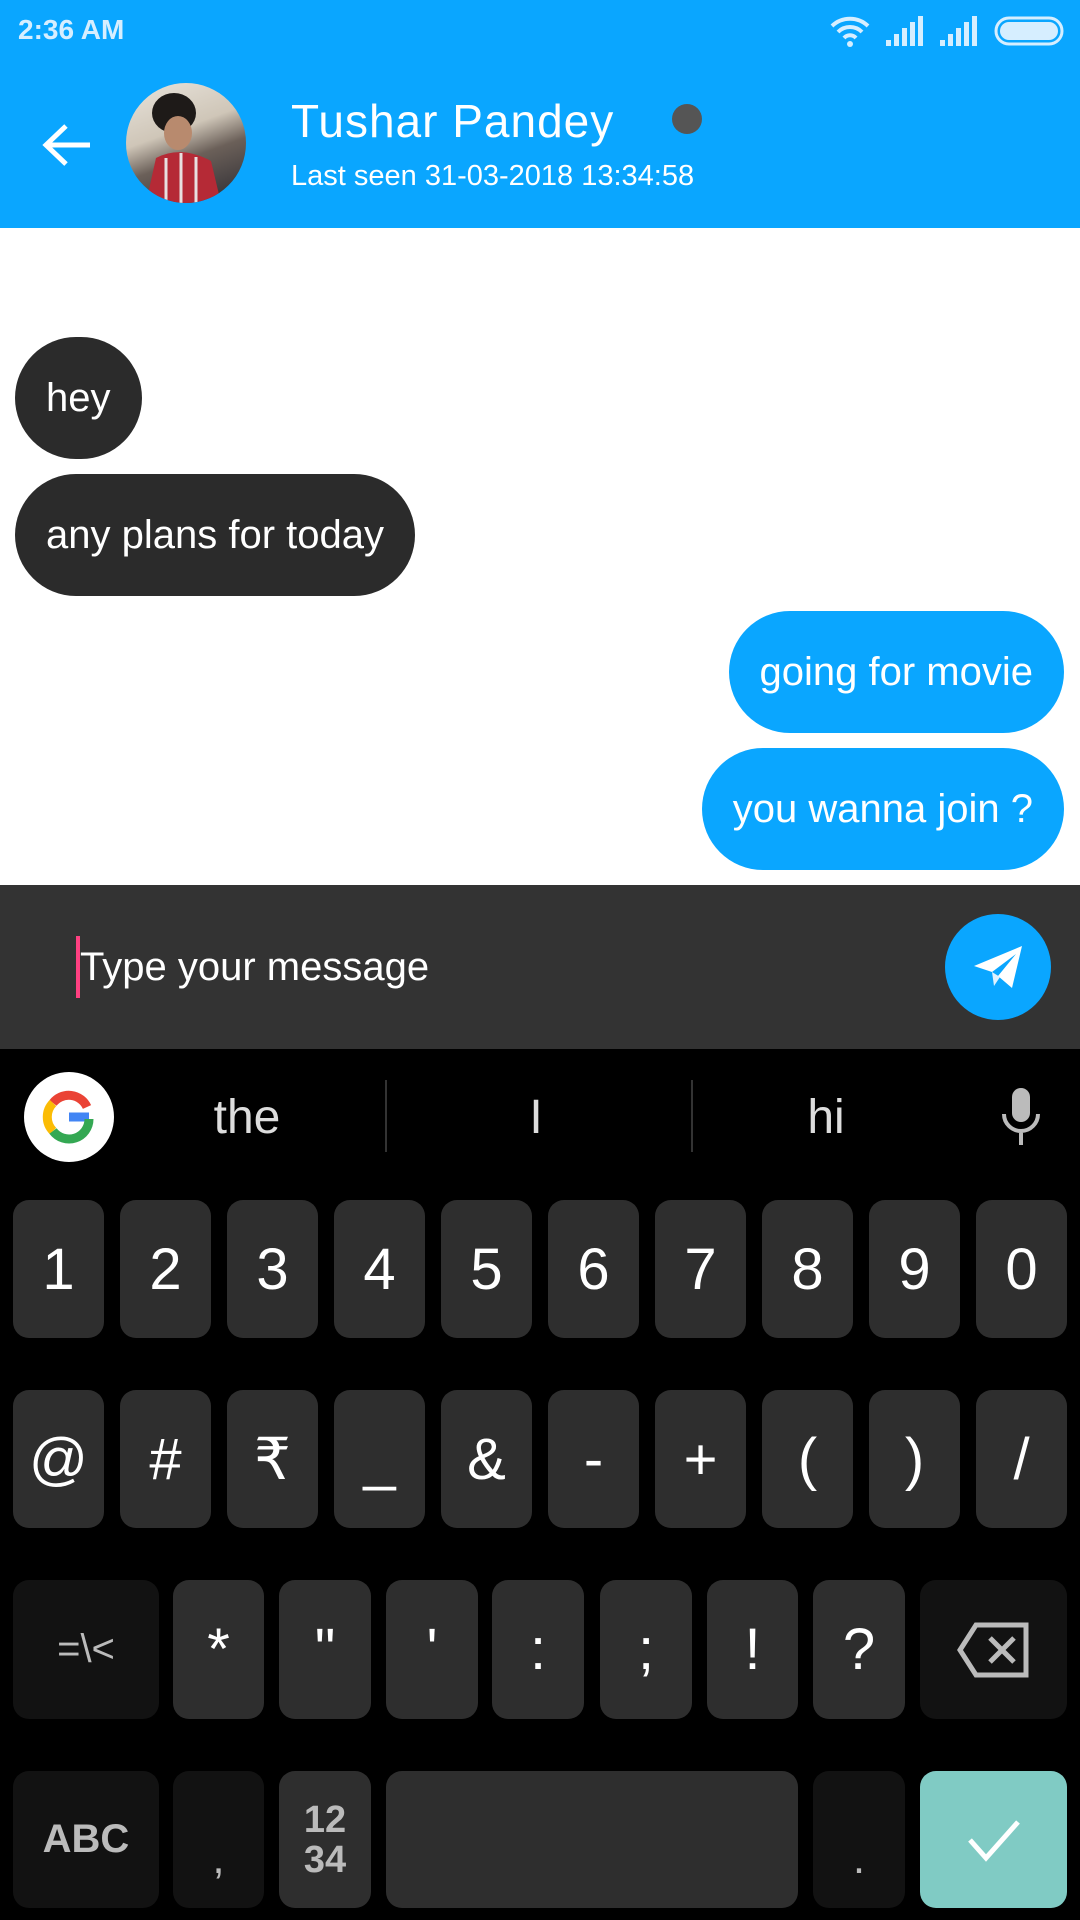 This screenshot has width=1080, height=1920. Describe the element at coordinates (218, 1839) in the screenshot. I see `key: ,` at that location.